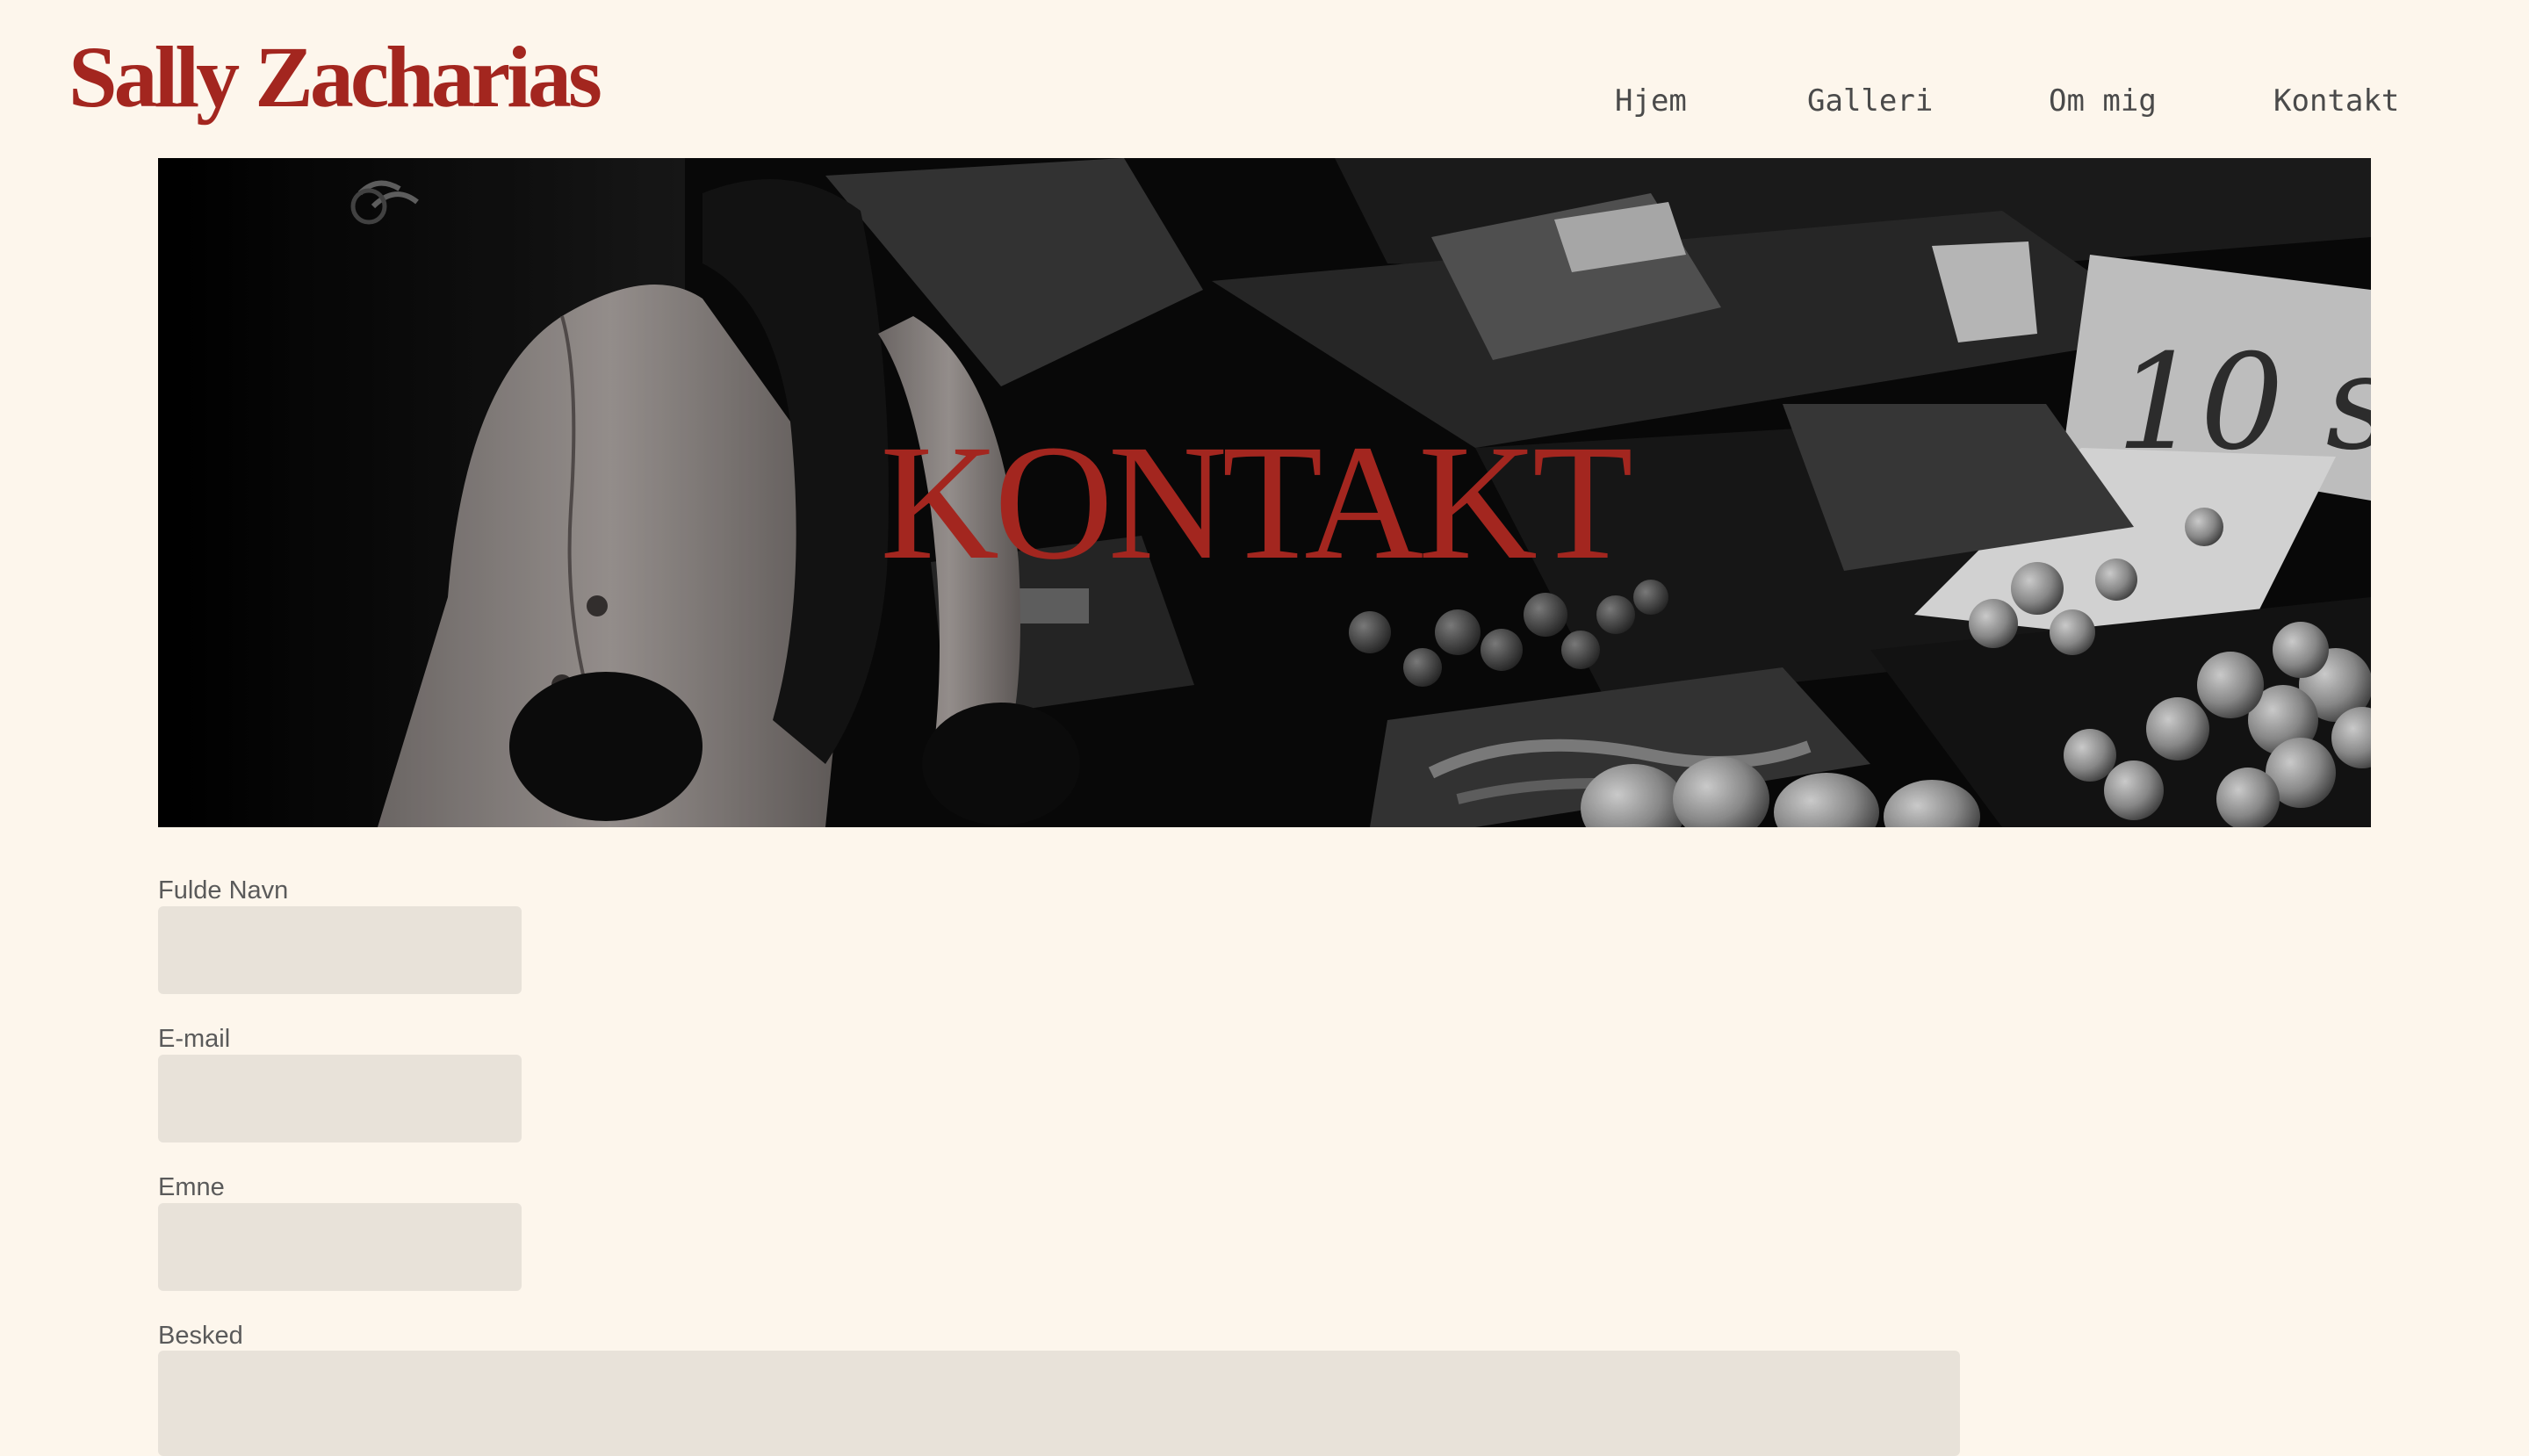 The width and height of the screenshot is (2529, 1456). Describe the element at coordinates (1870, 101) in the screenshot. I see `nav-link-galleri: Galleri` at that location.